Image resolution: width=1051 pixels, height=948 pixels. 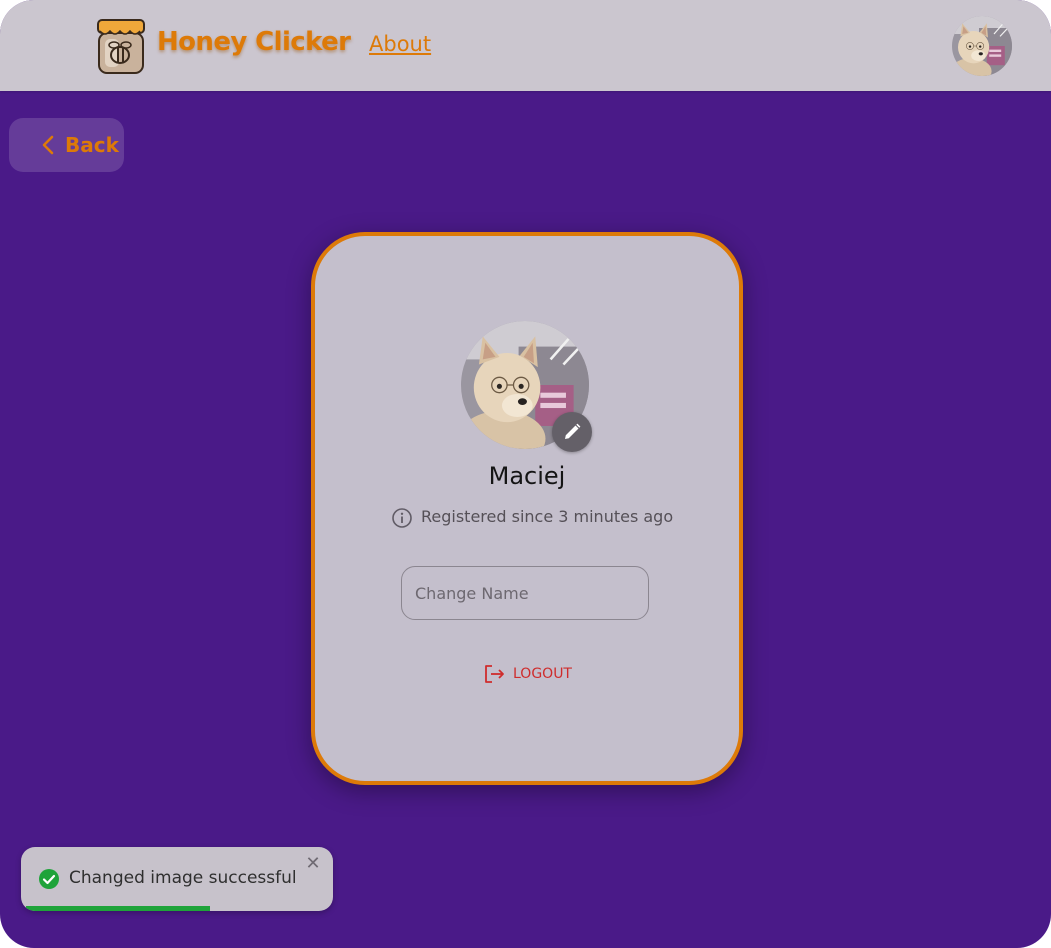 What do you see at coordinates (542, 674) in the screenshot?
I see `logout-label: LOGOUT` at bounding box center [542, 674].